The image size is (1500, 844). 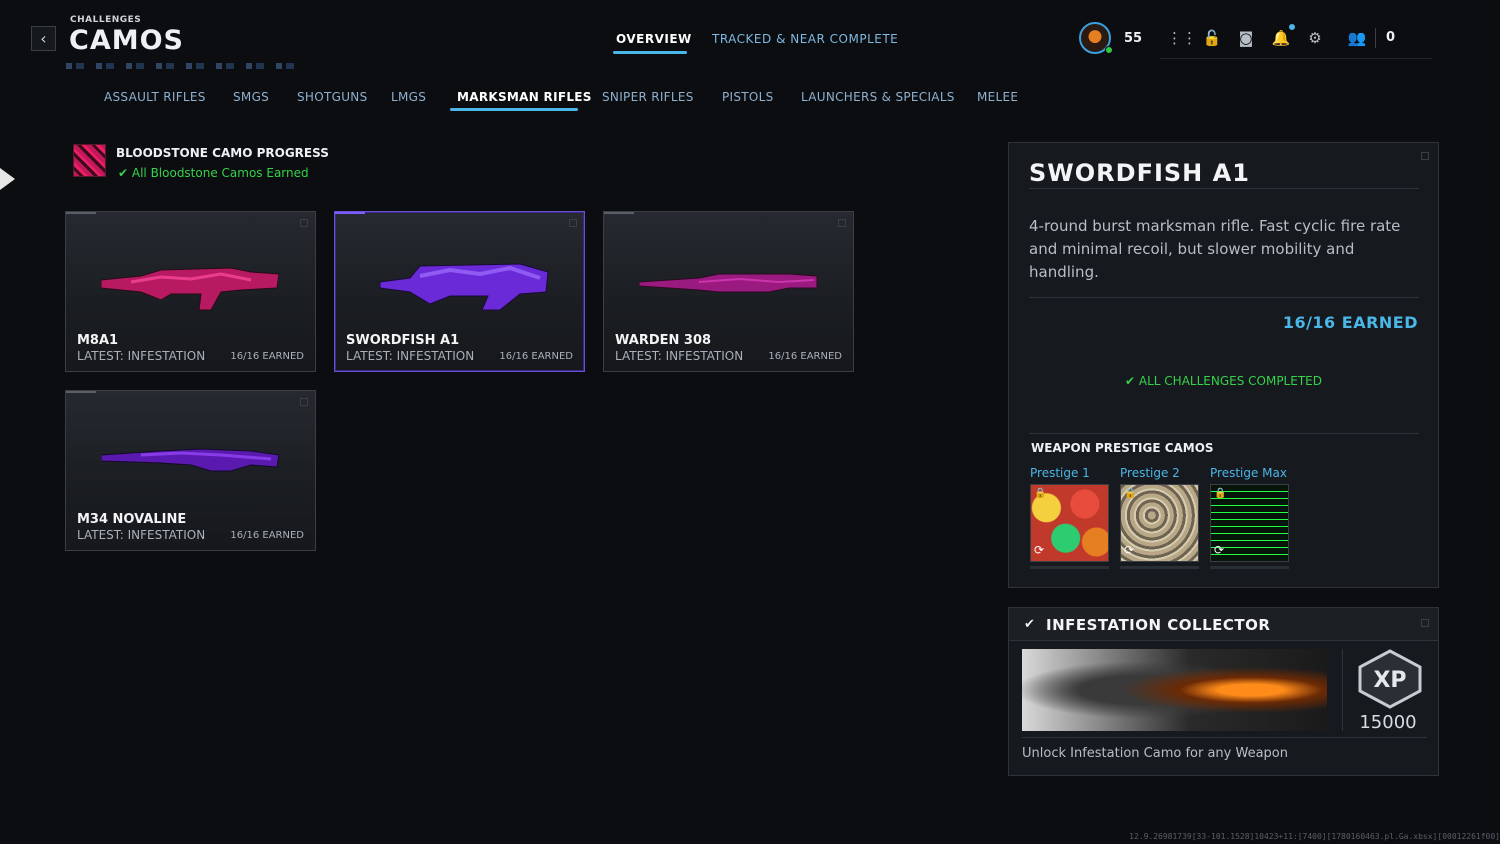 What do you see at coordinates (1248, 473) in the screenshot?
I see `prestige-max-label: Prestige Max` at bounding box center [1248, 473].